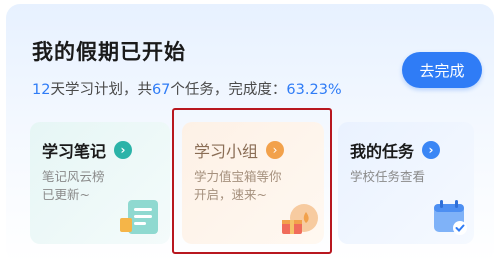 Image resolution: width=500 pixels, height=267 pixels. What do you see at coordinates (101, 90) in the screenshot?
I see `plan-days-suffix: 天学习计划，共` at bounding box center [101, 90].